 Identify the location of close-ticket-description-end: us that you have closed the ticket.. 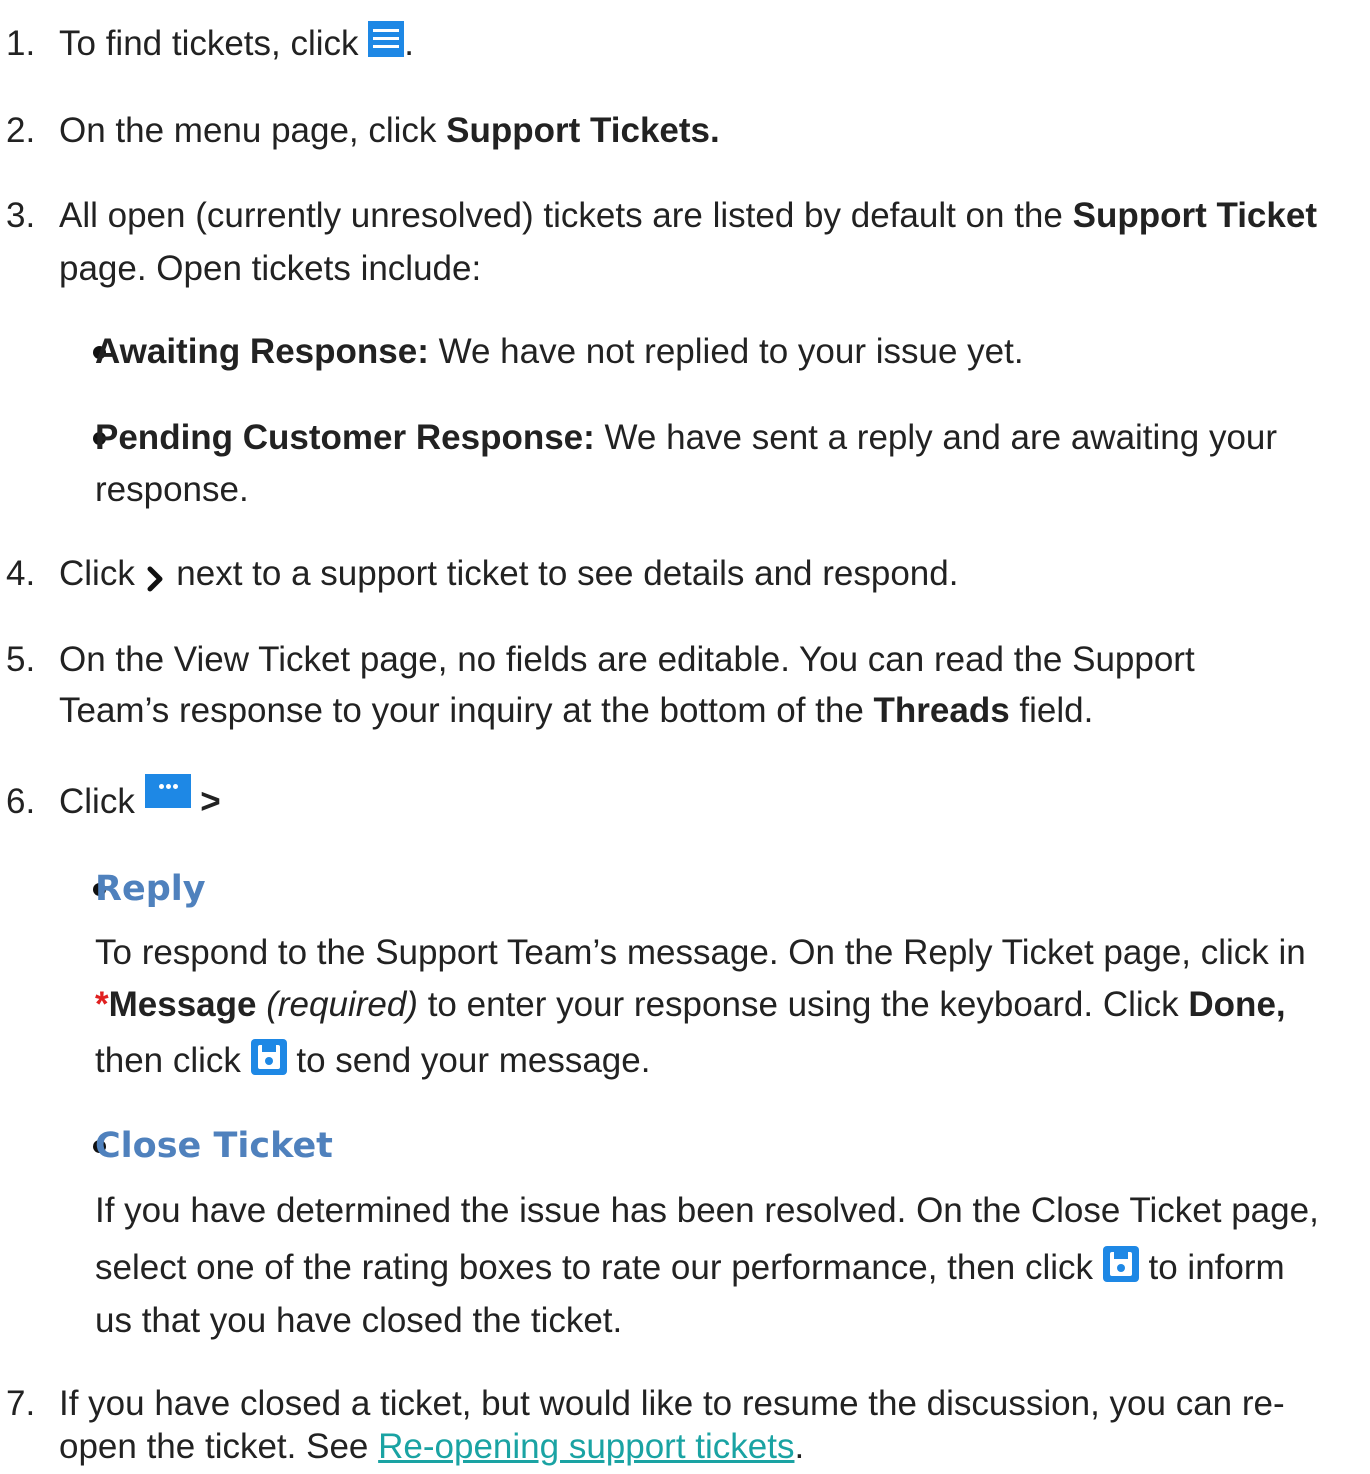
(359, 1320).